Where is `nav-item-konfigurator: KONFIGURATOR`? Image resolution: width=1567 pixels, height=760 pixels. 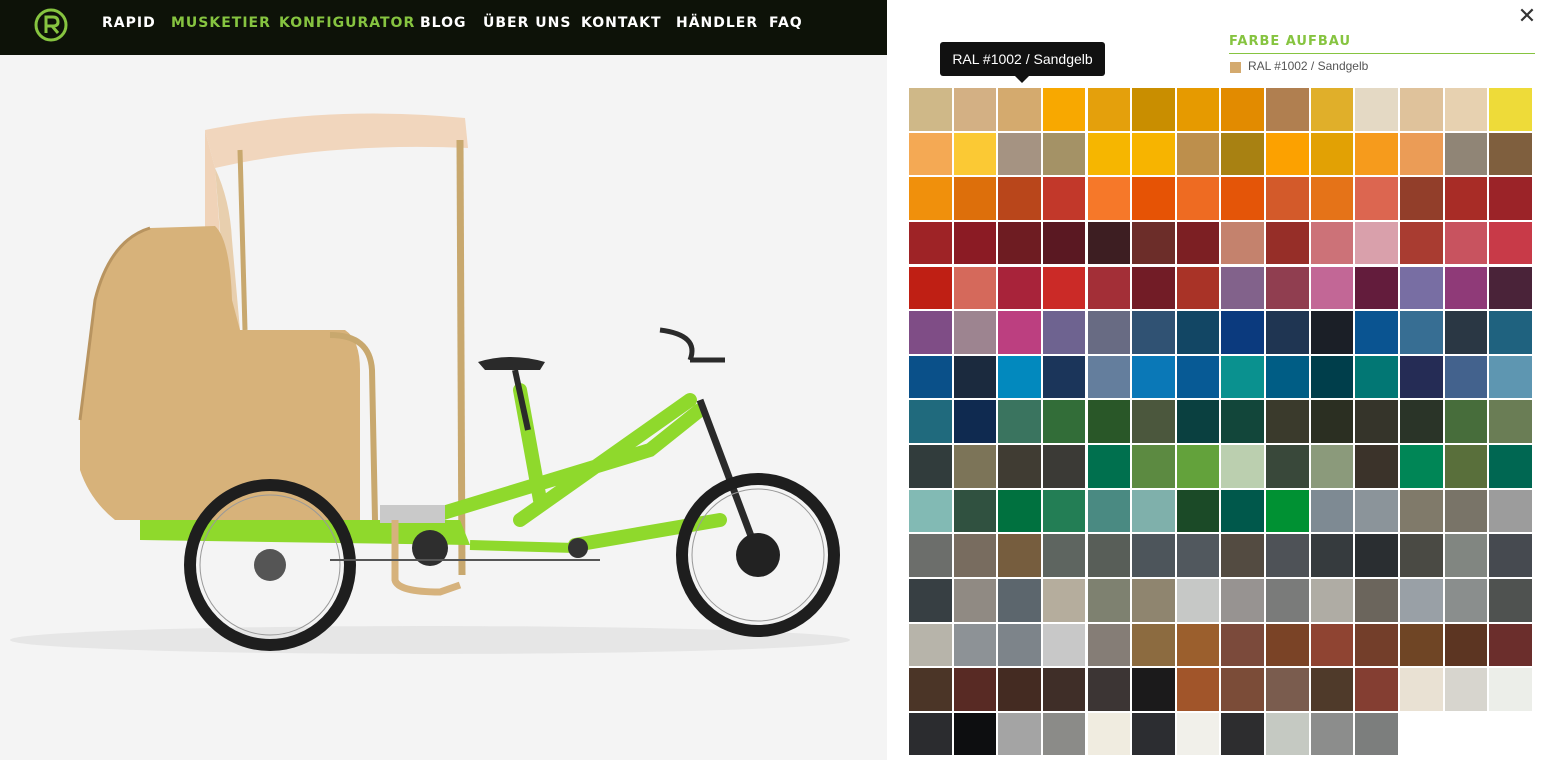
nav-item-konfigurator: KONFIGURATOR is located at coordinates (347, 23).